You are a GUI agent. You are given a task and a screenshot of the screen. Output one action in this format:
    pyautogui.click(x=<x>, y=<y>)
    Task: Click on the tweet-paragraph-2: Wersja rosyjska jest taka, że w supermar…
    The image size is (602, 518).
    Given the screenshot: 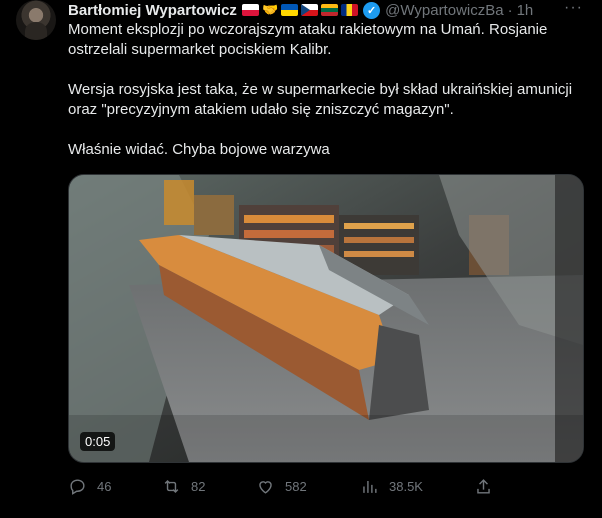 What is the action you would take?
    pyautogui.click(x=320, y=99)
    